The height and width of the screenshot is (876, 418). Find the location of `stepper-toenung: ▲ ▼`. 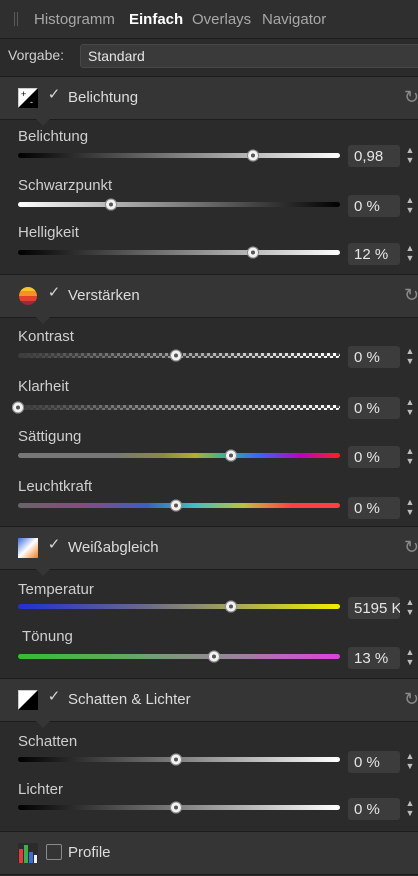

stepper-toenung: ▲ ▼ is located at coordinates (410, 658).